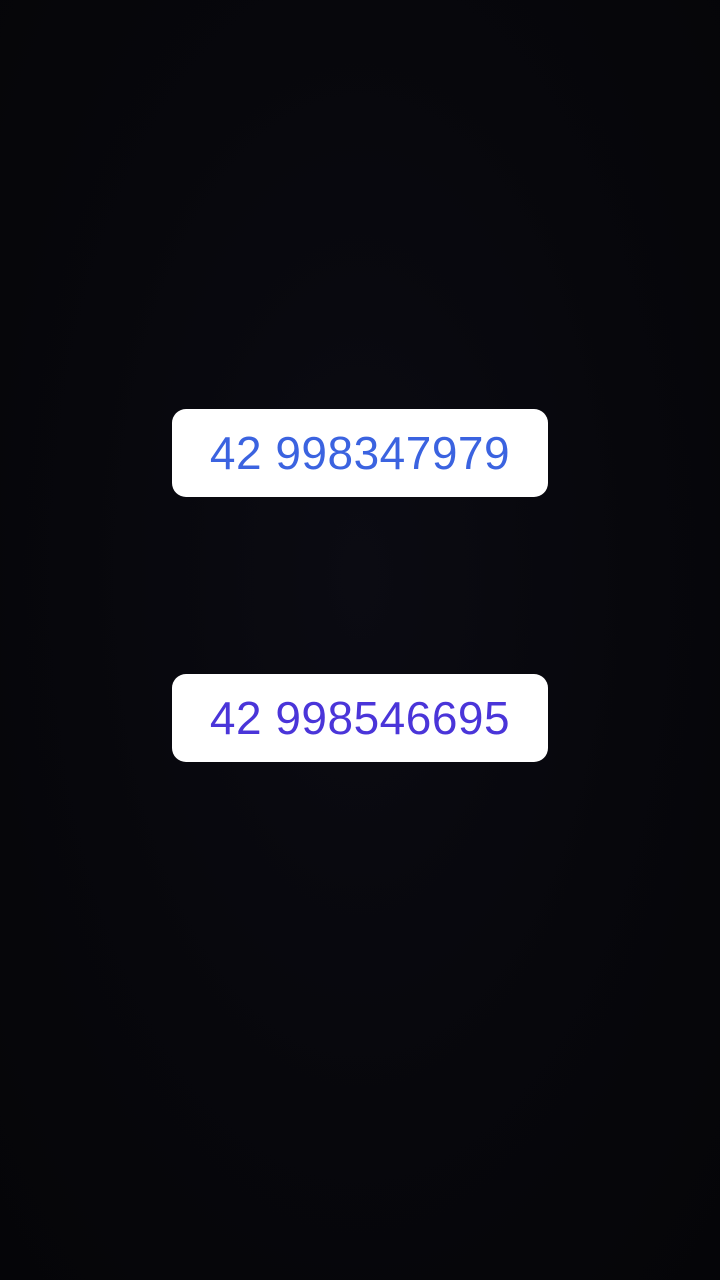 The height and width of the screenshot is (1280, 720). I want to click on phone-number-sticker: 42 998347979, so click(360, 453).